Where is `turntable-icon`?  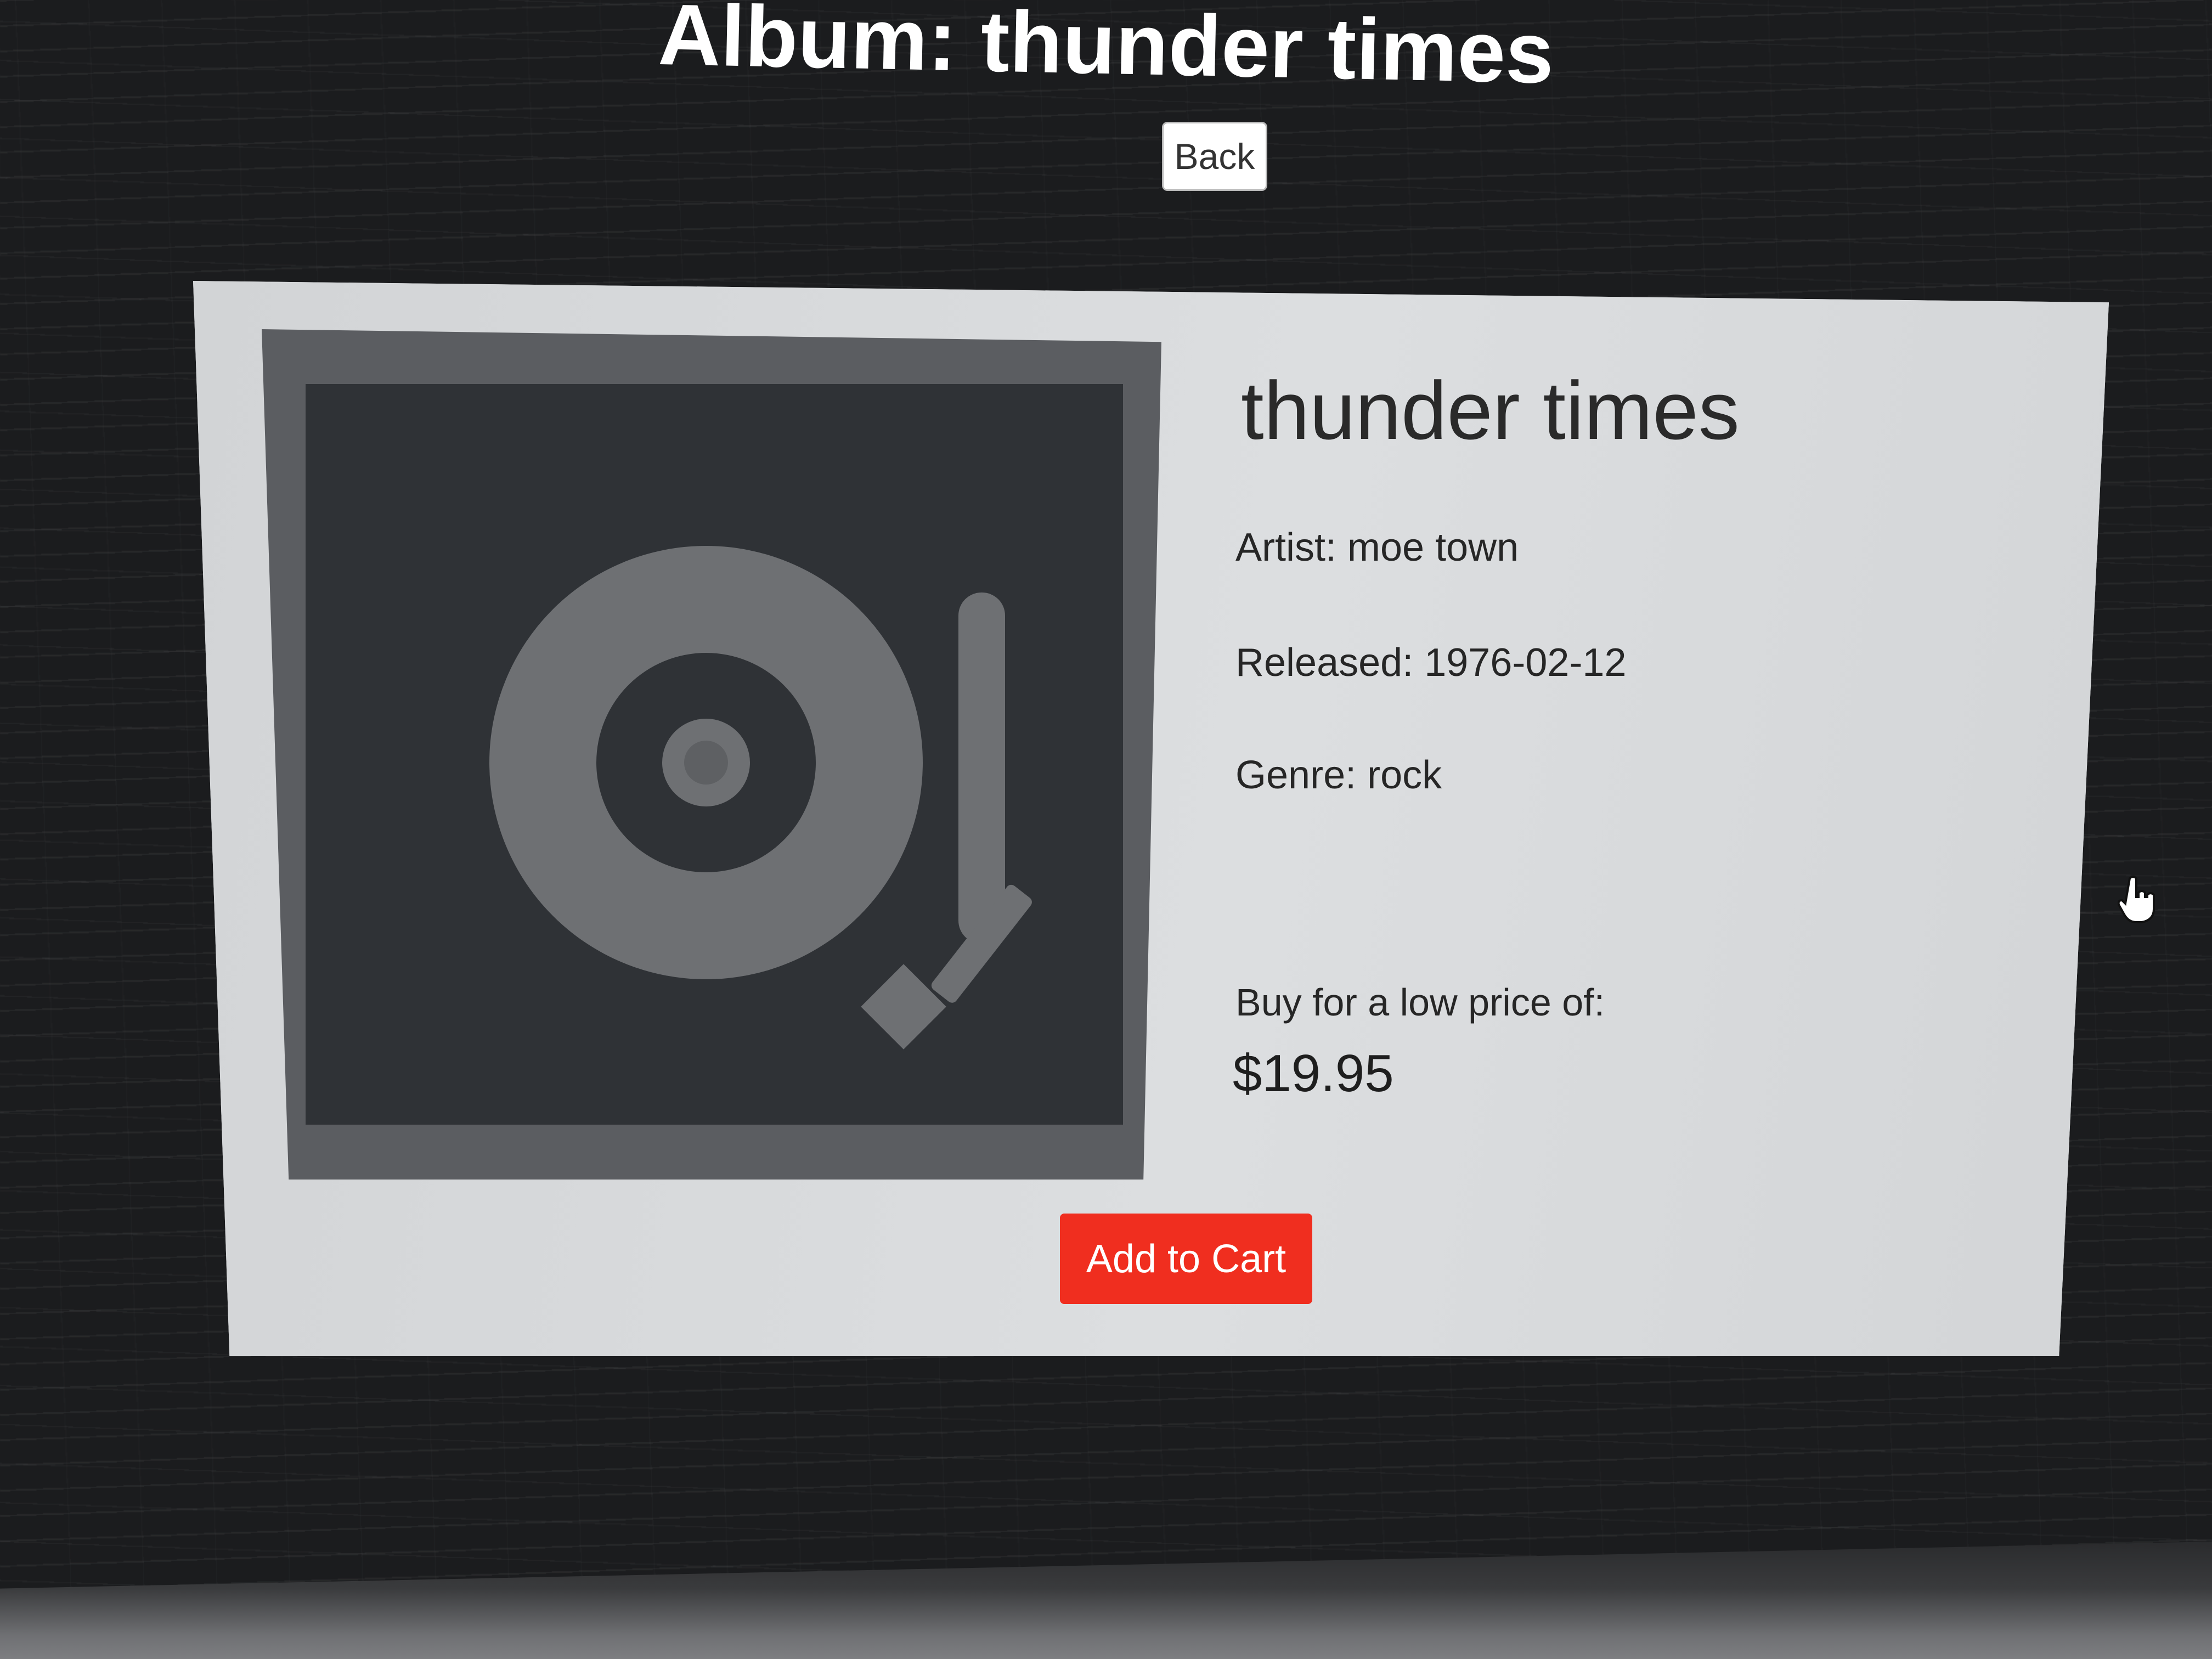 turntable-icon is located at coordinates (761, 797).